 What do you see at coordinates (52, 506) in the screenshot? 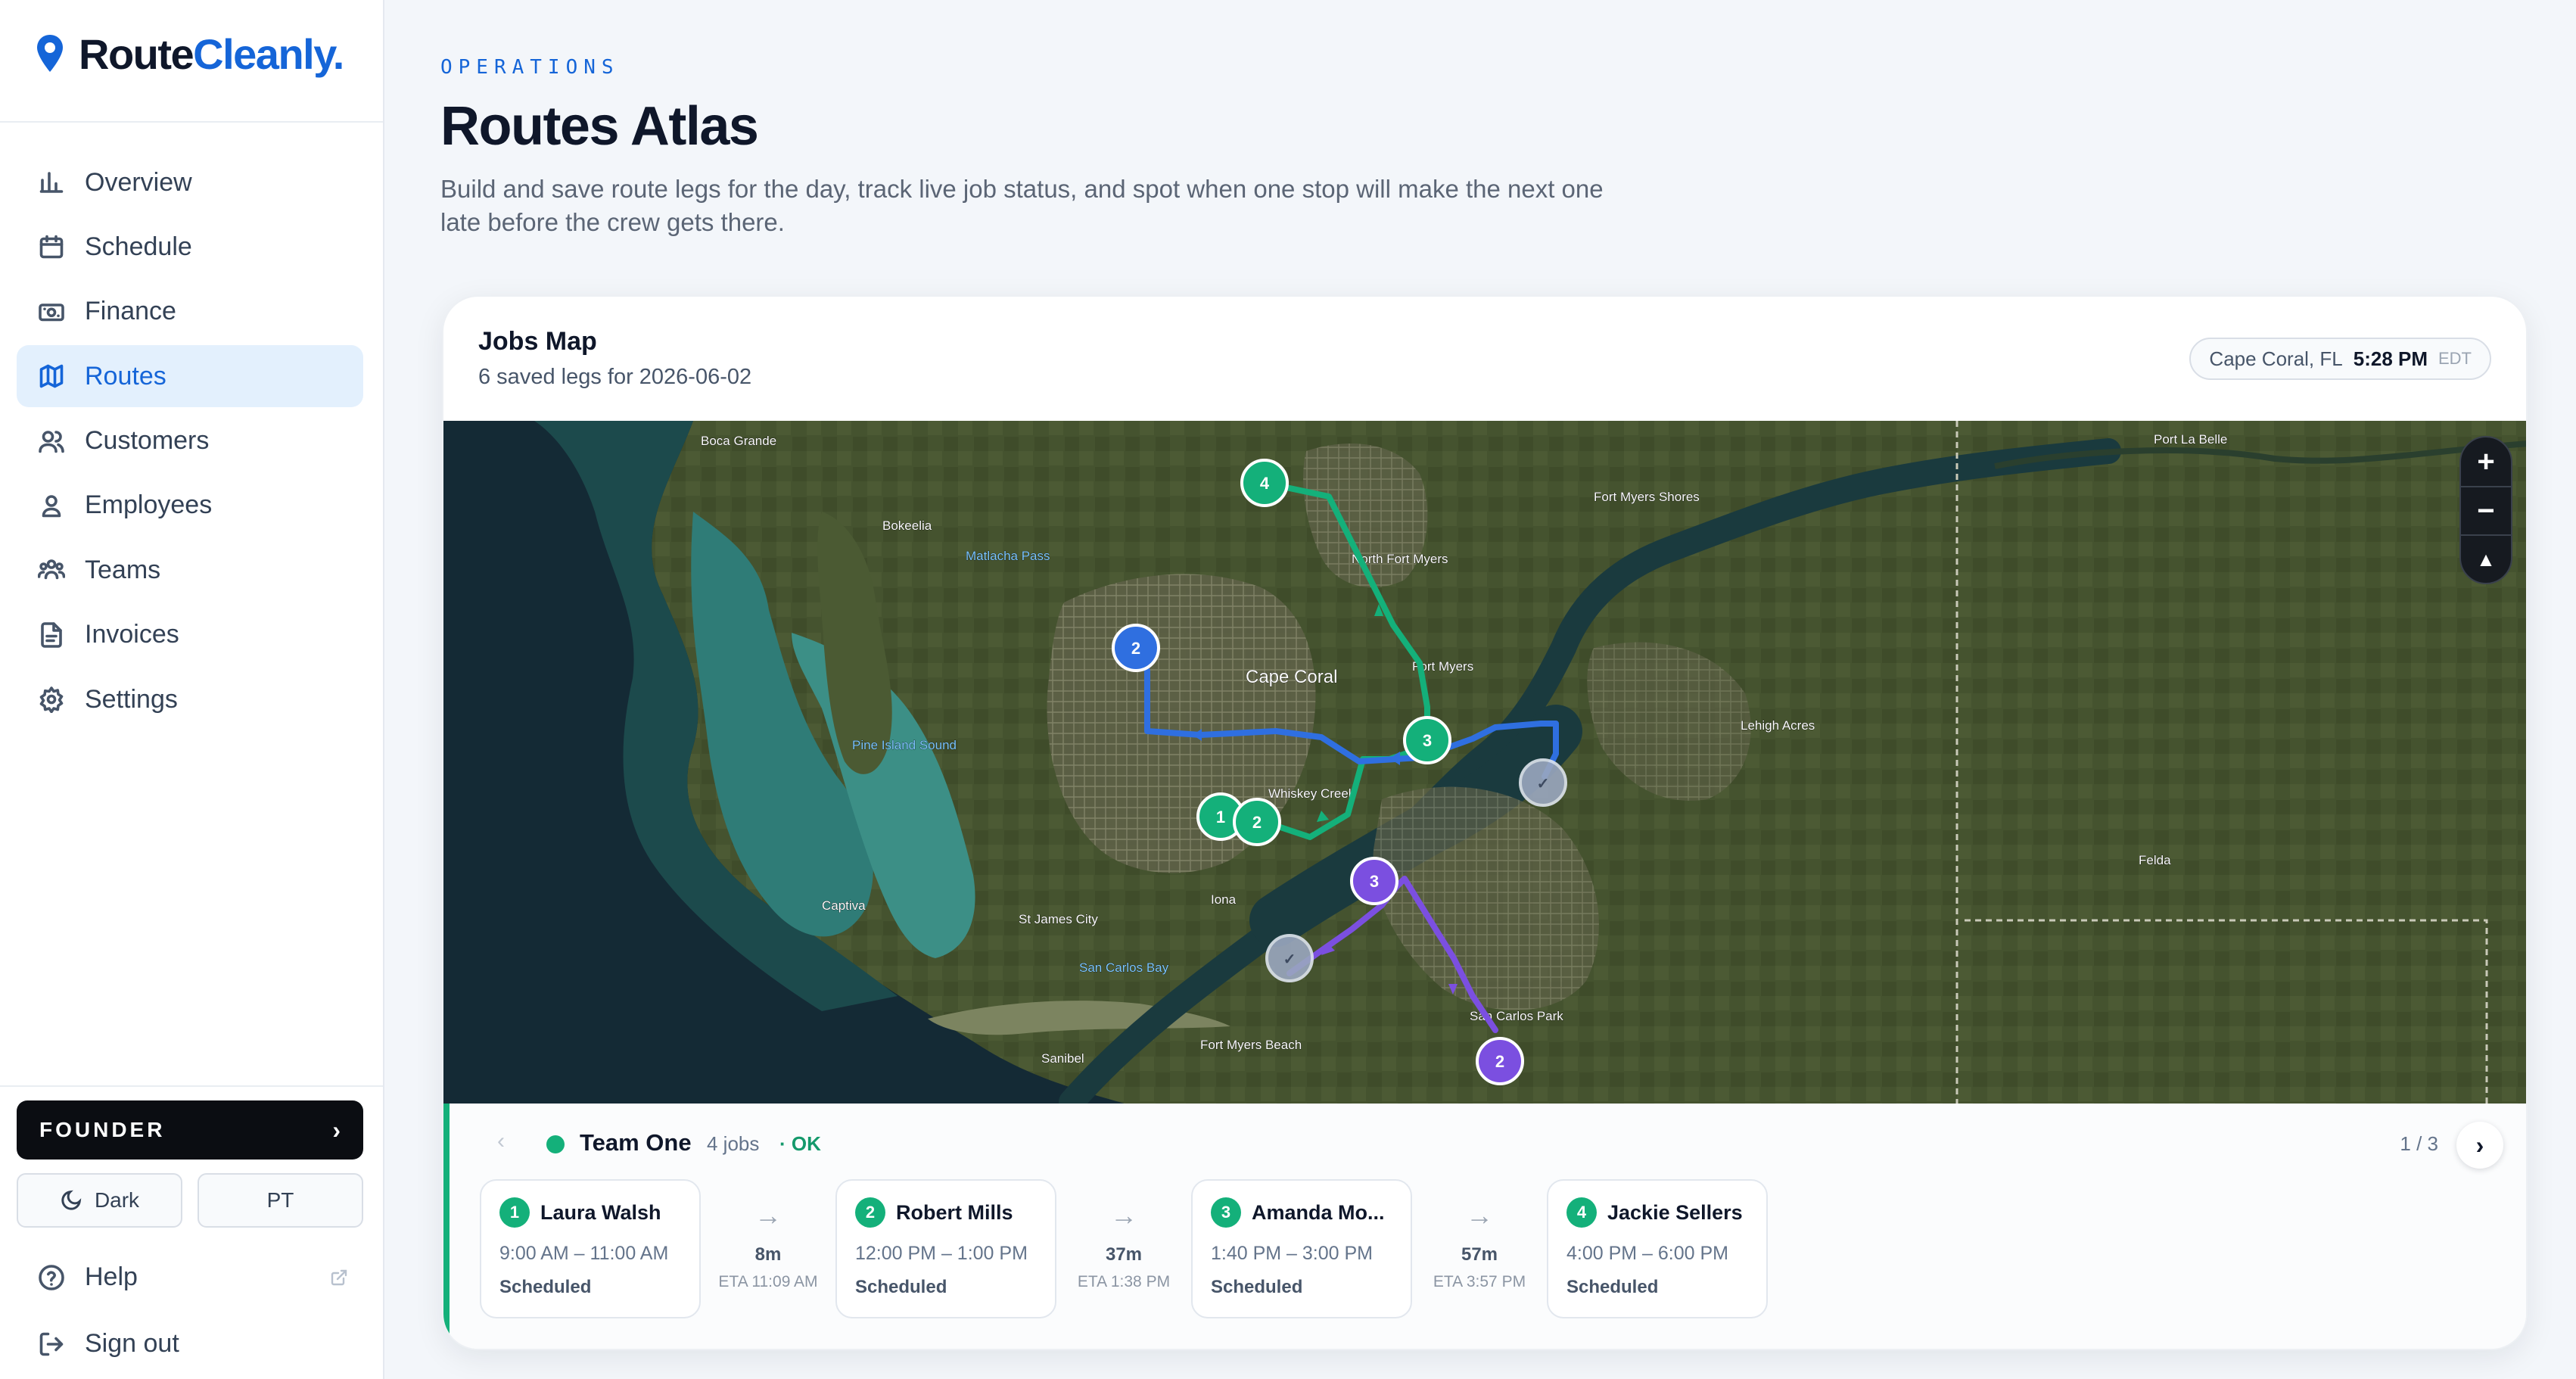
I see `user-icon` at bounding box center [52, 506].